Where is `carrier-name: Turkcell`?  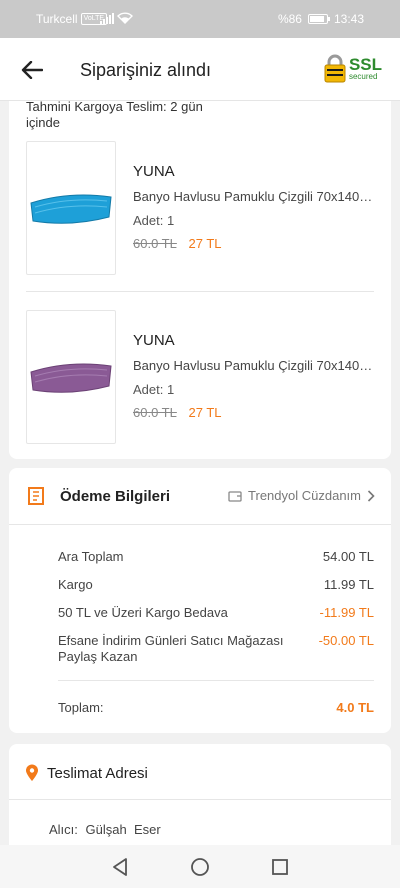 carrier-name: Turkcell is located at coordinates (57, 19).